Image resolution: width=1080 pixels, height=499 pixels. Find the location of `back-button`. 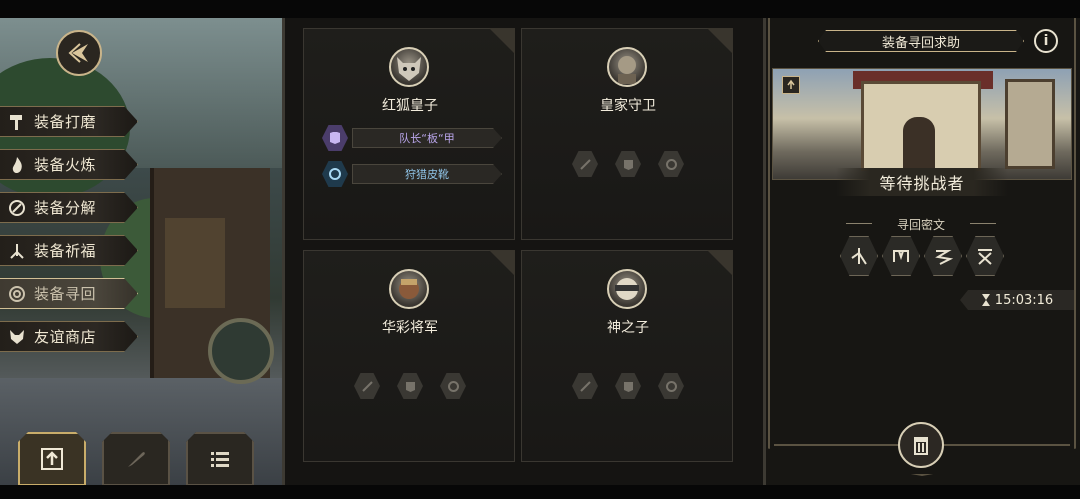

back-button is located at coordinates (79, 53).